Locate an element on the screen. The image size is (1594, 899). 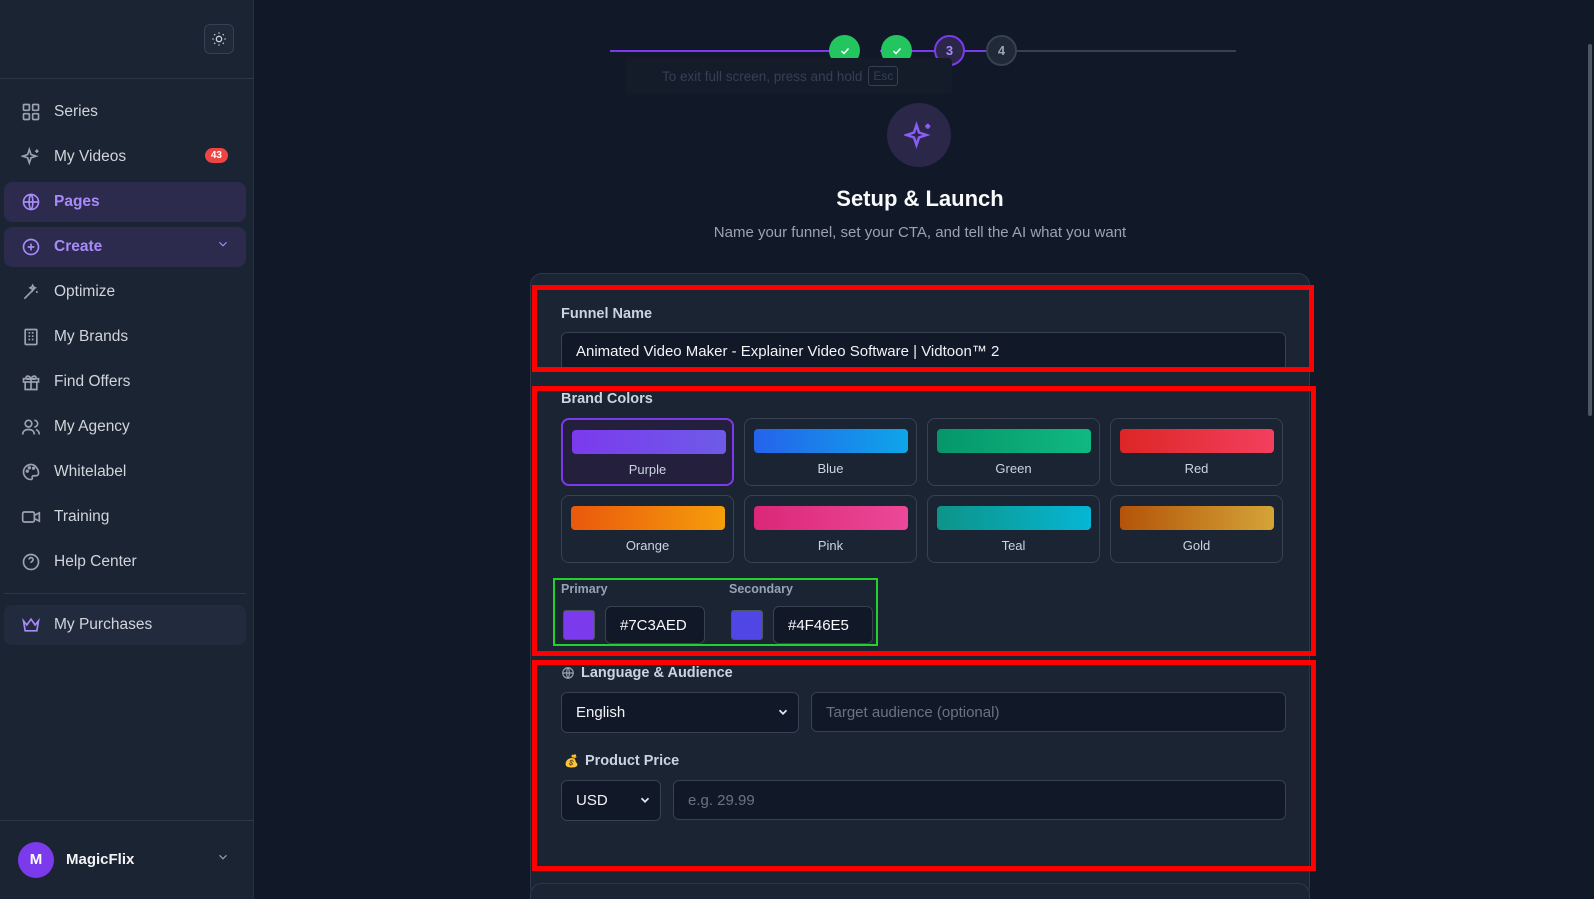
sidebar-item-optimize: Optimize is located at coordinates (125, 292).